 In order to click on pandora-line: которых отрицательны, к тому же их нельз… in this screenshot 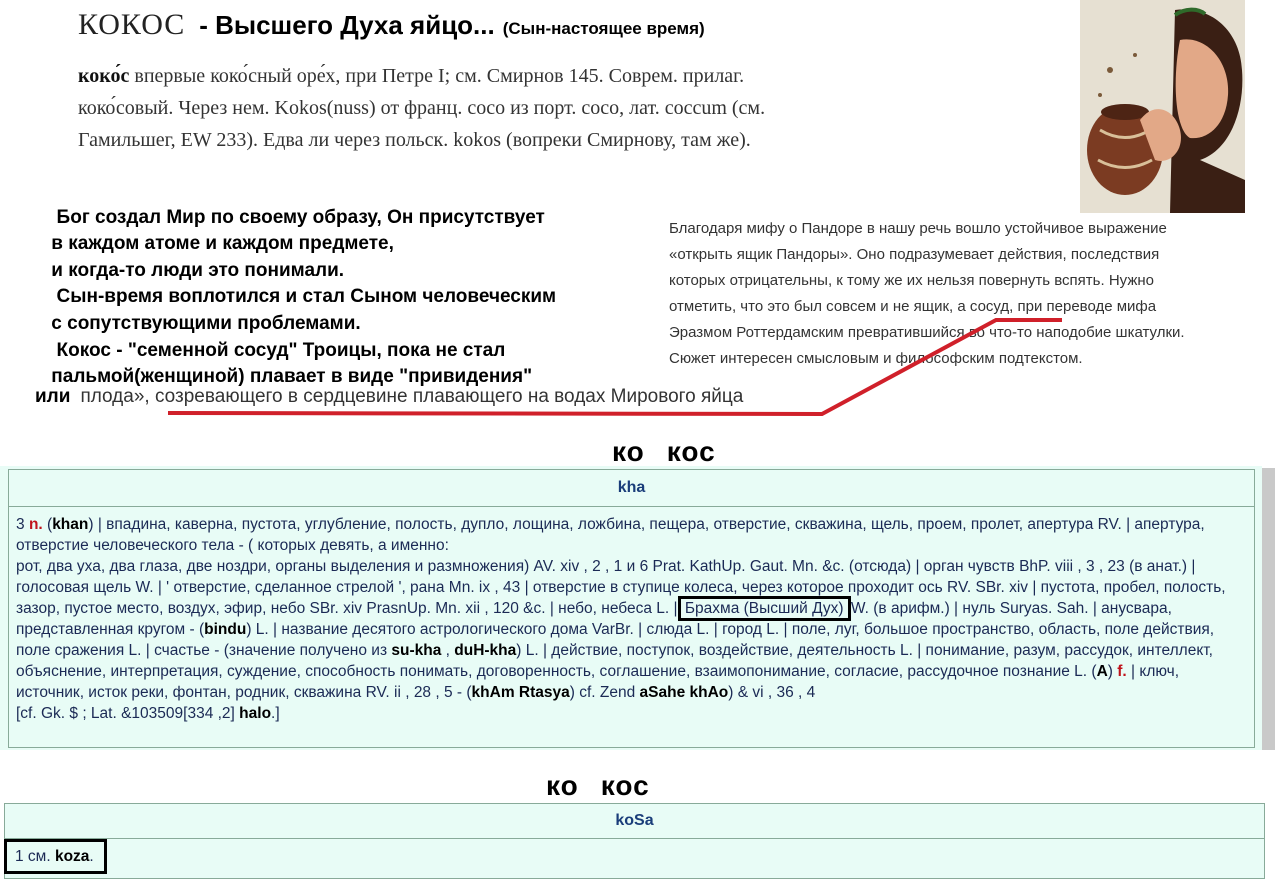, I will do `click(911, 280)`.